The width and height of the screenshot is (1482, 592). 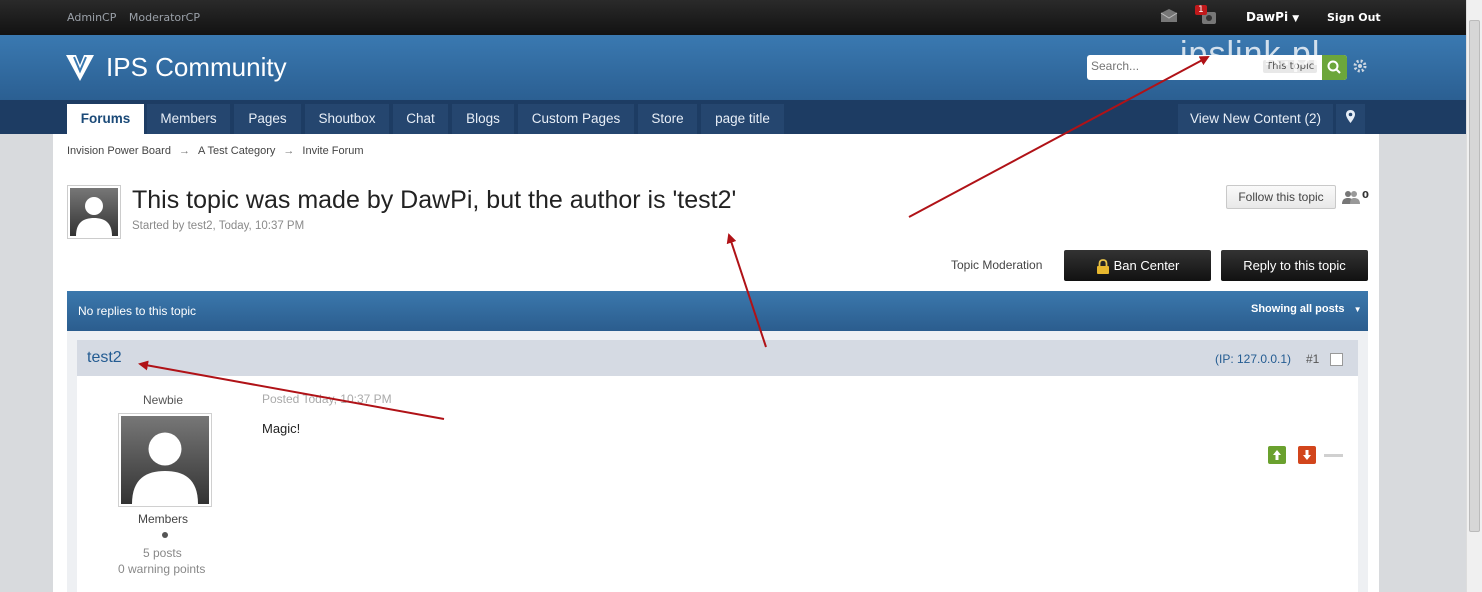 What do you see at coordinates (1312, 359) in the screenshot?
I see `post-number: #1` at bounding box center [1312, 359].